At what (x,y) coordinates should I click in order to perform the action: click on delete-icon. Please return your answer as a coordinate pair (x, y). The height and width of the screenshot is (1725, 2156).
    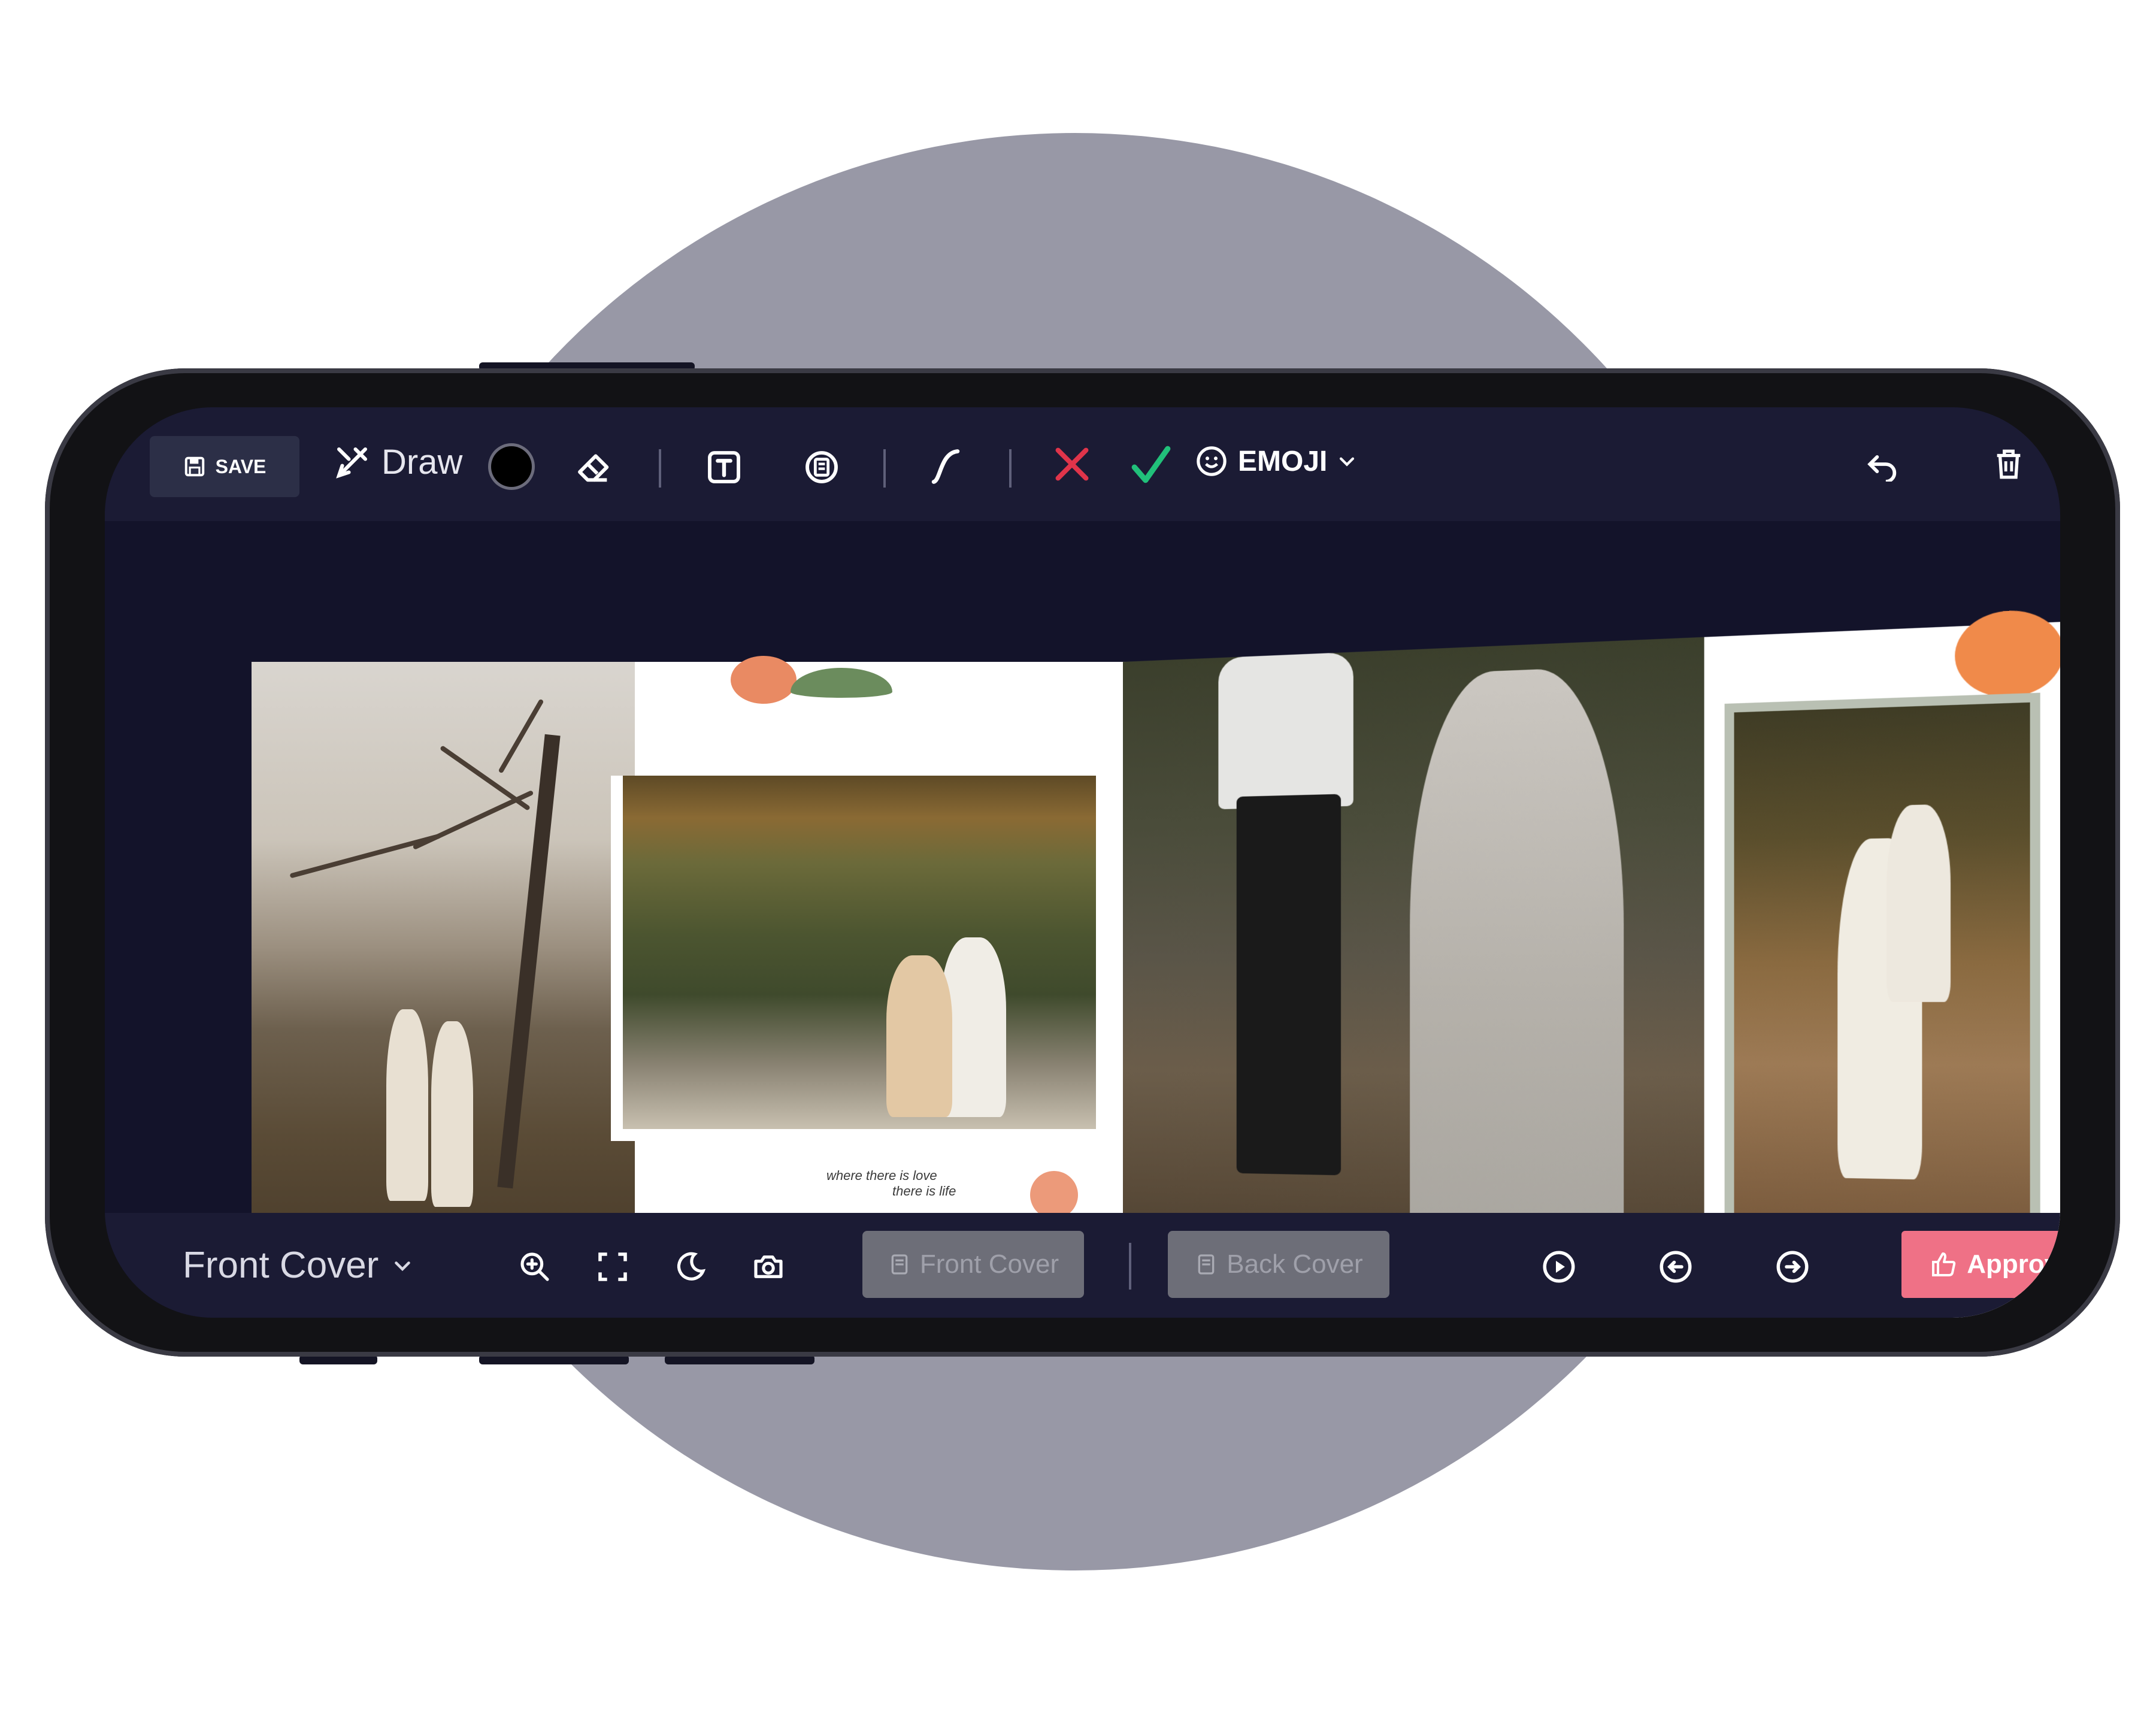
    Looking at the image, I should click on (2008, 464).